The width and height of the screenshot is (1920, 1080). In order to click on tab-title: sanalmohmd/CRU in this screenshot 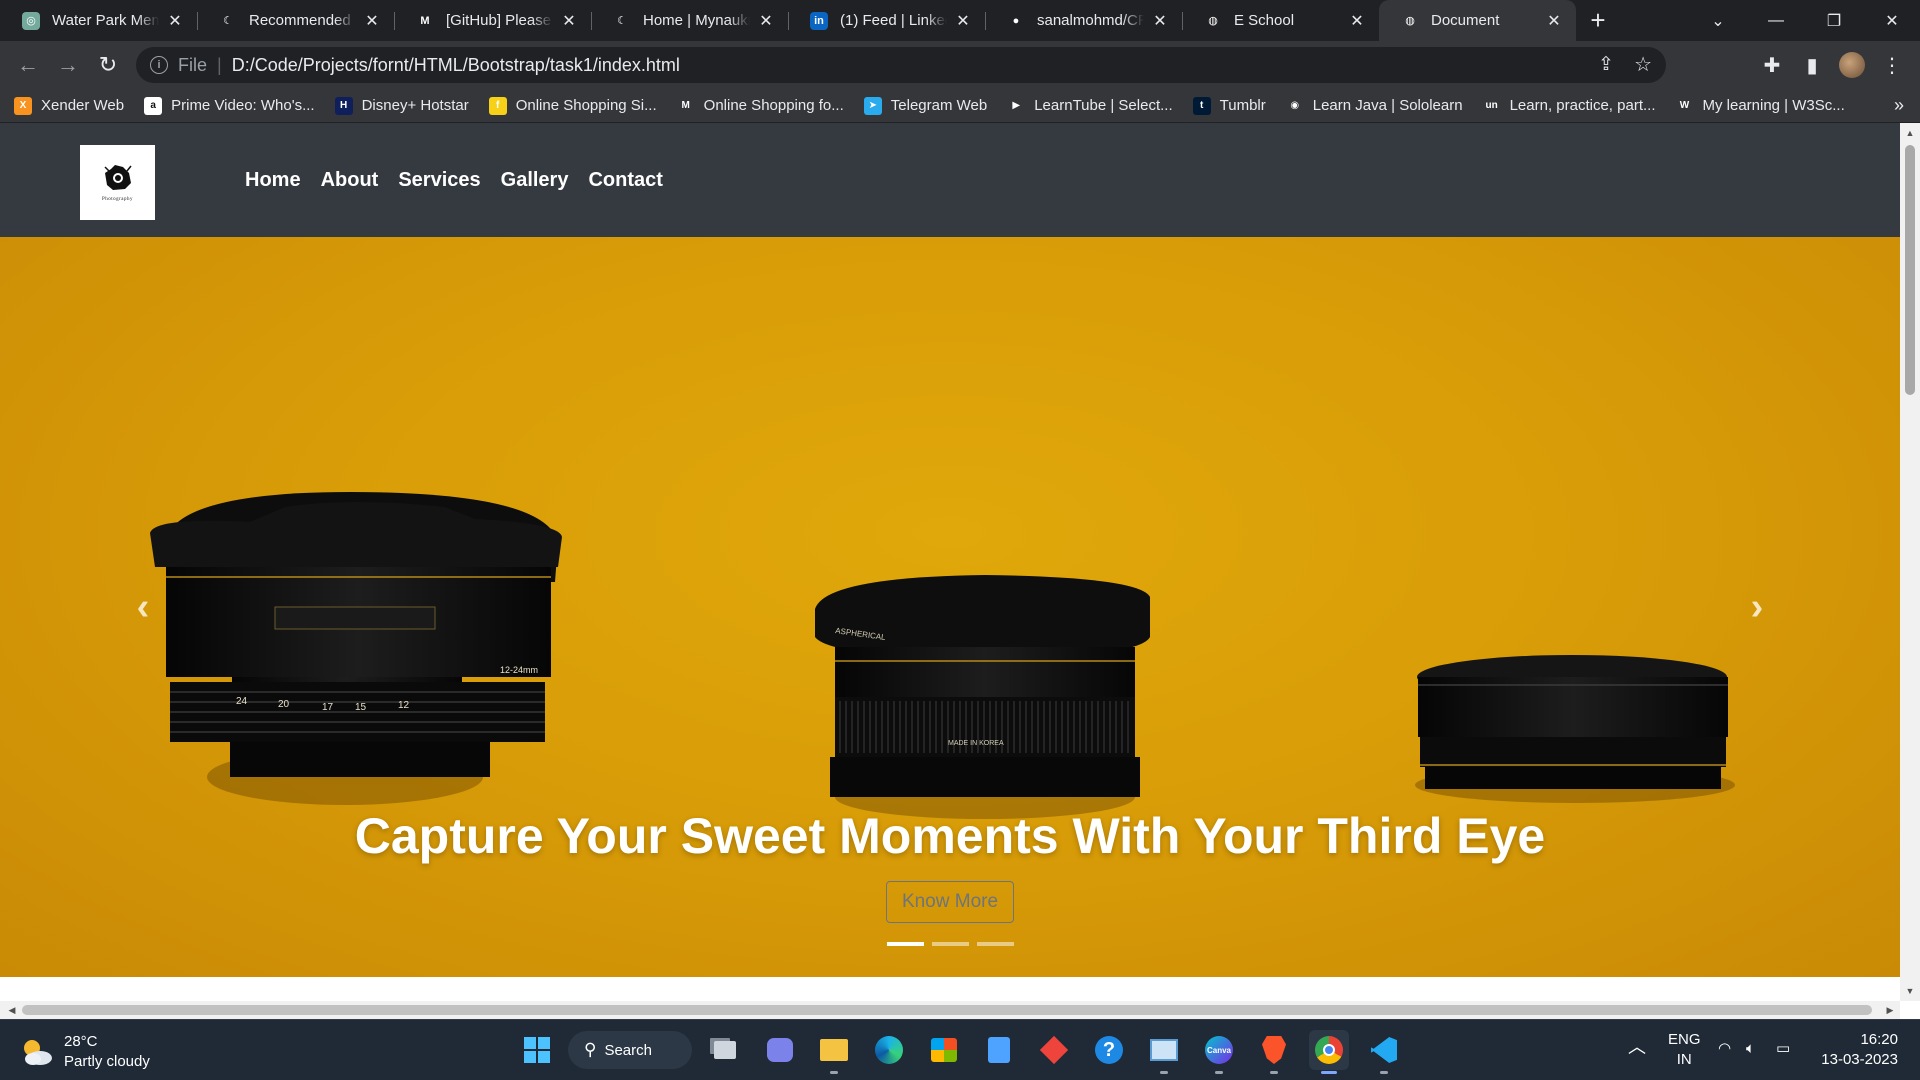, I will do `click(1090, 20)`.